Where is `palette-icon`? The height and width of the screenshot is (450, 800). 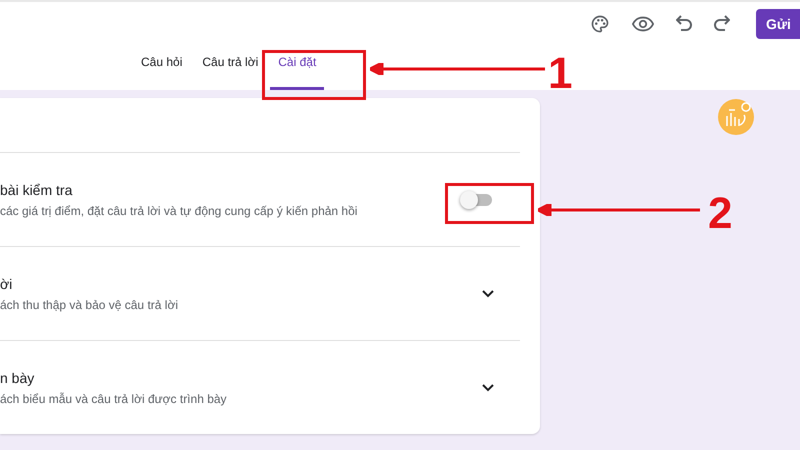 palette-icon is located at coordinates (600, 24).